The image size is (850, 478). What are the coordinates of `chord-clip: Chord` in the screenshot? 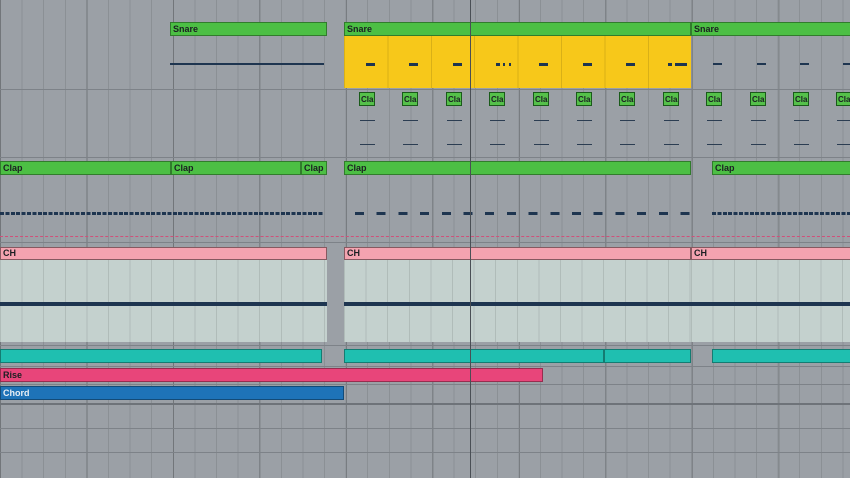 It's located at (172, 393).